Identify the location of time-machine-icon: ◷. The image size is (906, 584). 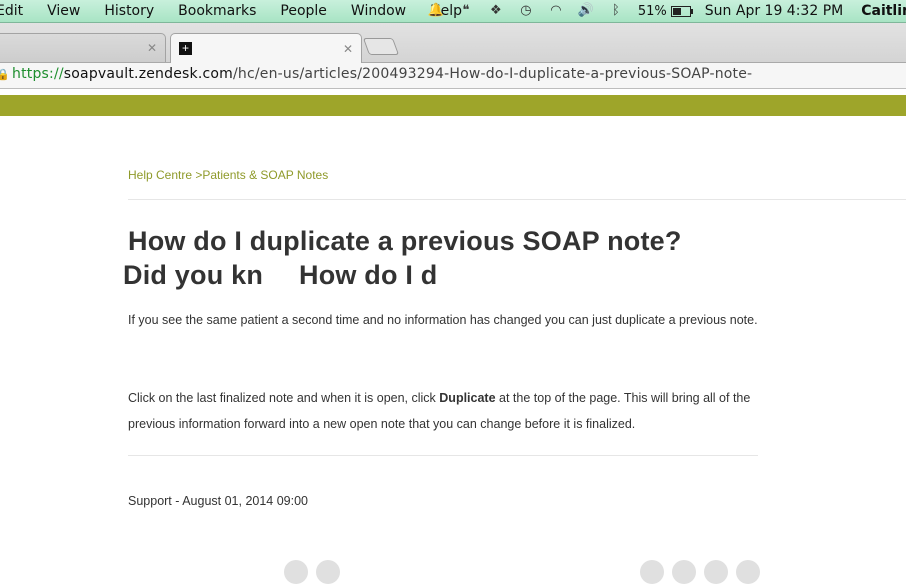
(526, 11).